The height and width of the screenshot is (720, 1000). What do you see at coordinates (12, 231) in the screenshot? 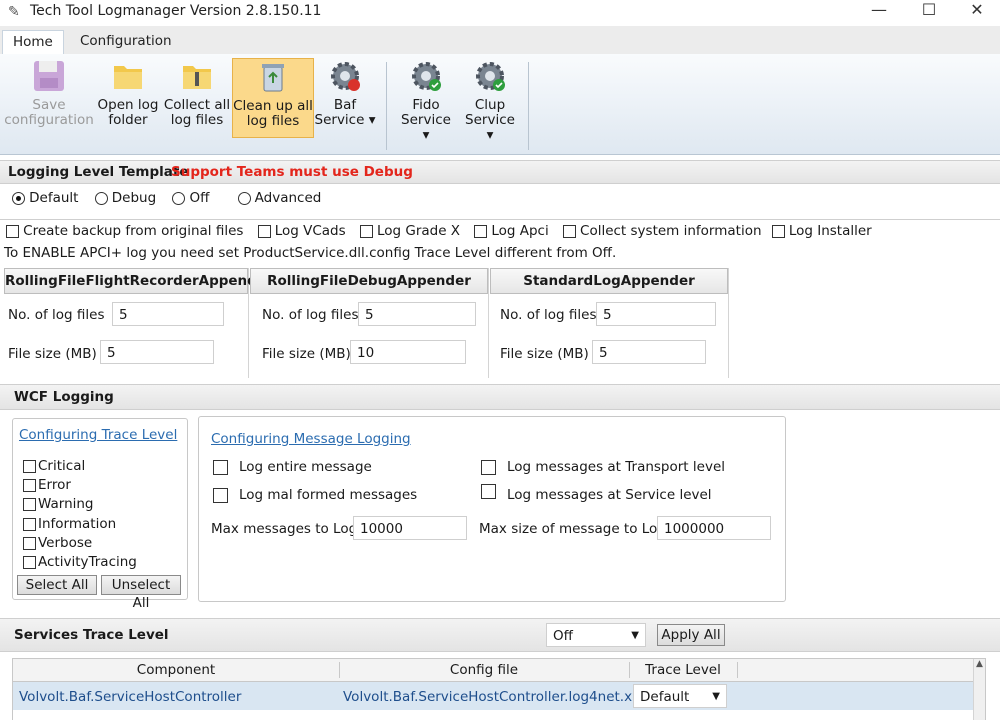
I see `checkbox-create-backup` at bounding box center [12, 231].